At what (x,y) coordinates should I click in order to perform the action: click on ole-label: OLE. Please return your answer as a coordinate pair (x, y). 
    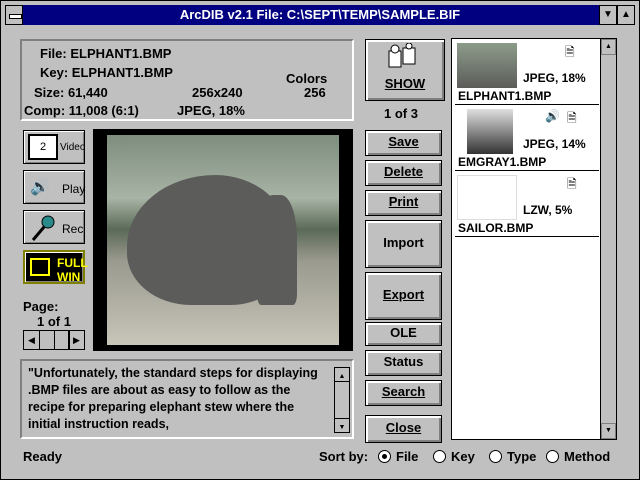
    Looking at the image, I should click on (403, 332).